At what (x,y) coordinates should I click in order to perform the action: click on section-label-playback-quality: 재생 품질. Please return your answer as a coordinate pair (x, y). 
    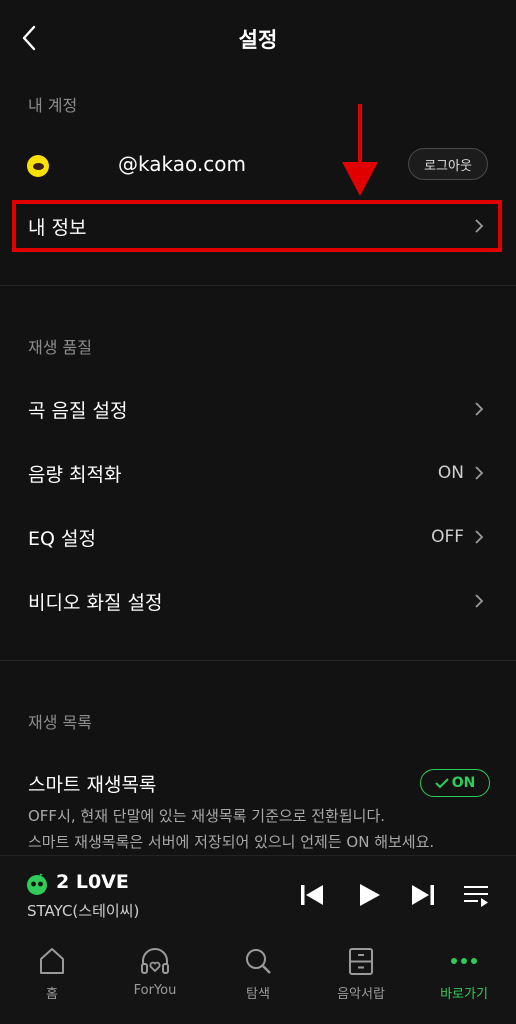
    Looking at the image, I should click on (60, 347).